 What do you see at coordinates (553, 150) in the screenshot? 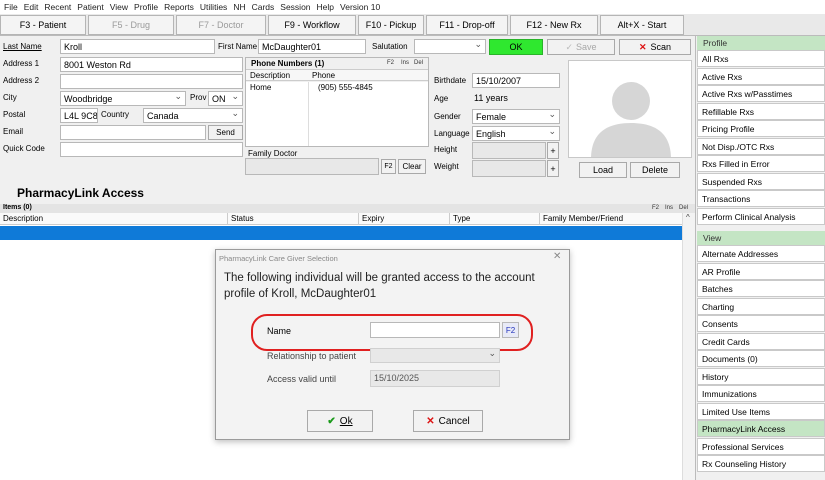
I see `height-plus-button: +` at bounding box center [553, 150].